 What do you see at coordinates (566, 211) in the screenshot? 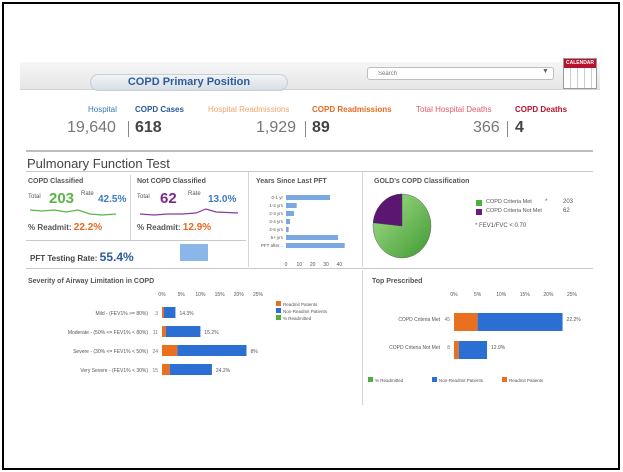
I see `legend-value: 62` at bounding box center [566, 211].